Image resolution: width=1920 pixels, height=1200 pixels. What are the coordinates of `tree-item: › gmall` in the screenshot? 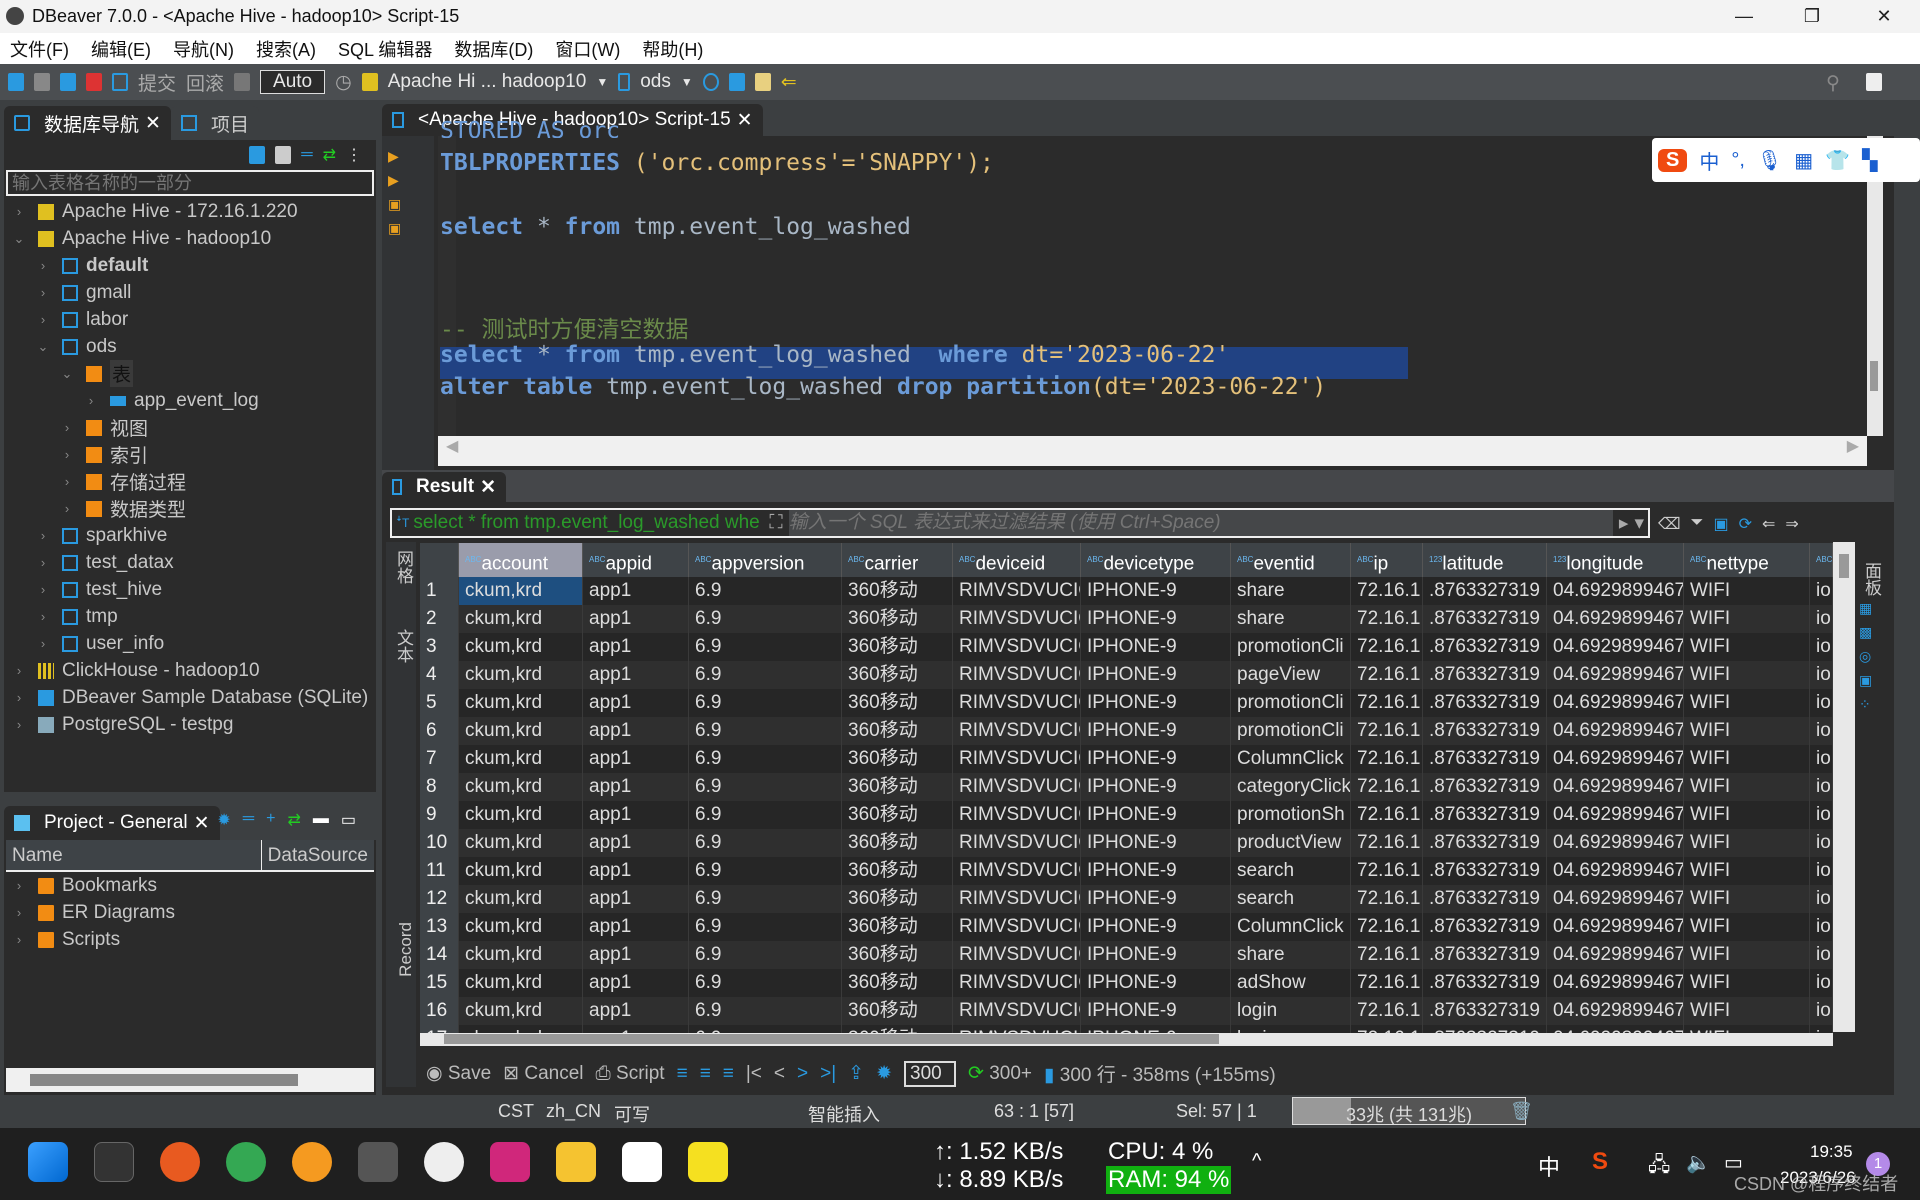 It's located at (190, 292).